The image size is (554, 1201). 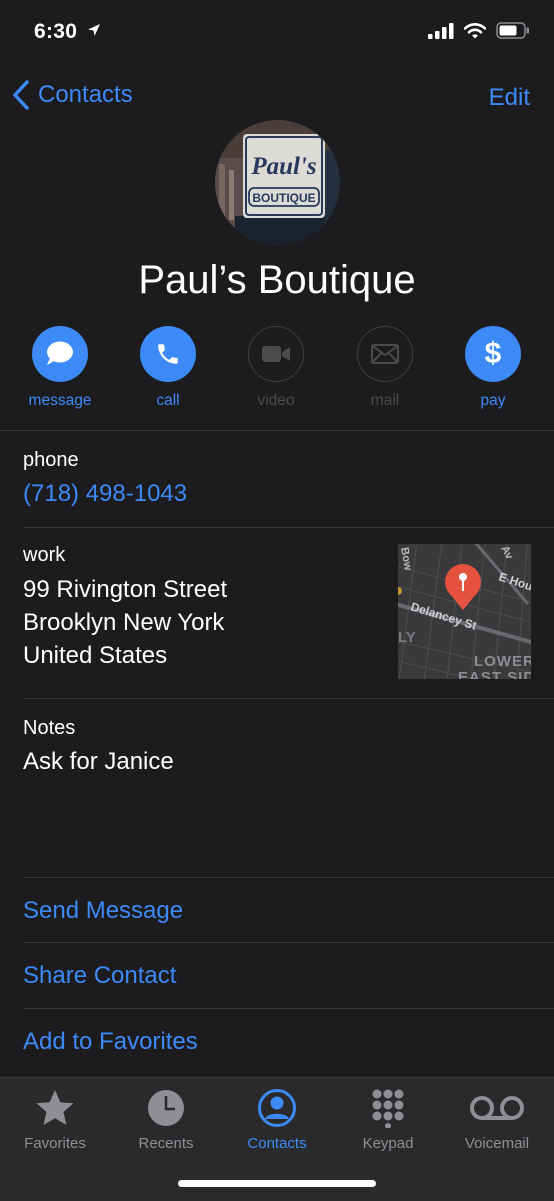 I want to click on contact-avatar: Paul's BOUTIQUE, so click(x=277, y=182).